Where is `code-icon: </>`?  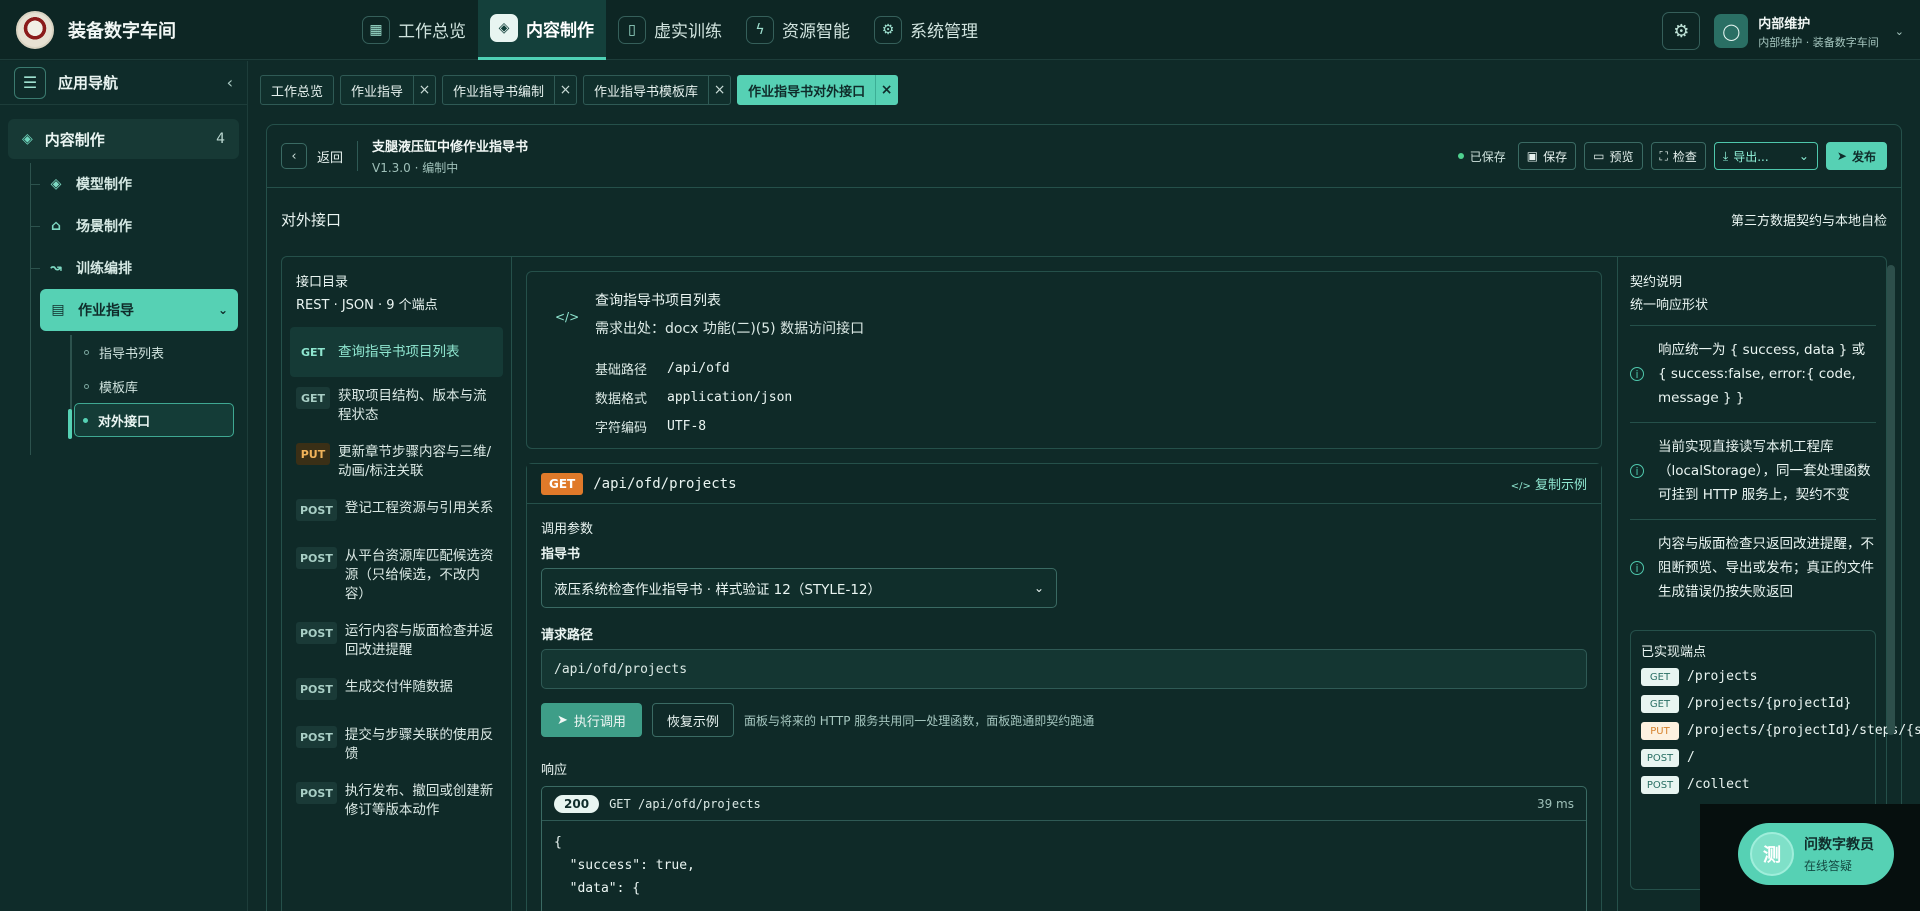 code-icon: </> is located at coordinates (567, 317).